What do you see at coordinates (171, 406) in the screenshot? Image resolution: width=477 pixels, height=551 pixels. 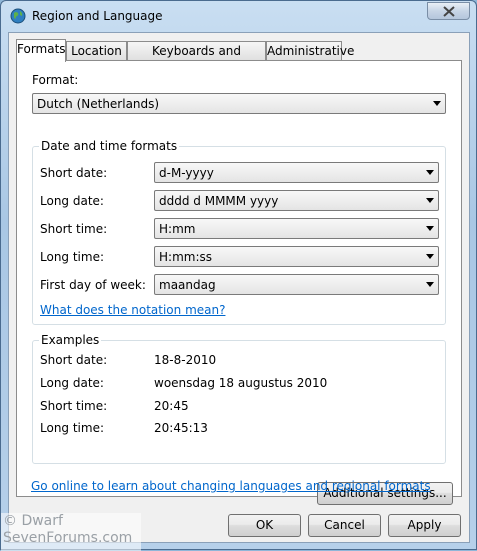 I see `example-short-time-value: 20:45` at bounding box center [171, 406].